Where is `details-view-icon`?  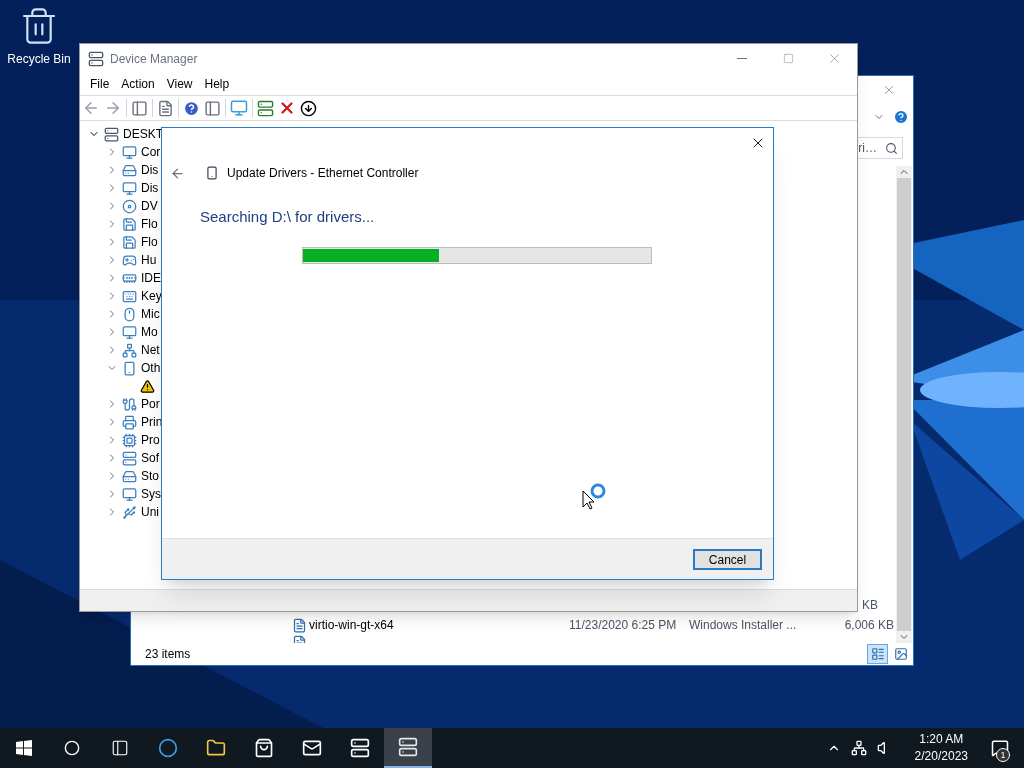
details-view-icon is located at coordinates (877, 654).